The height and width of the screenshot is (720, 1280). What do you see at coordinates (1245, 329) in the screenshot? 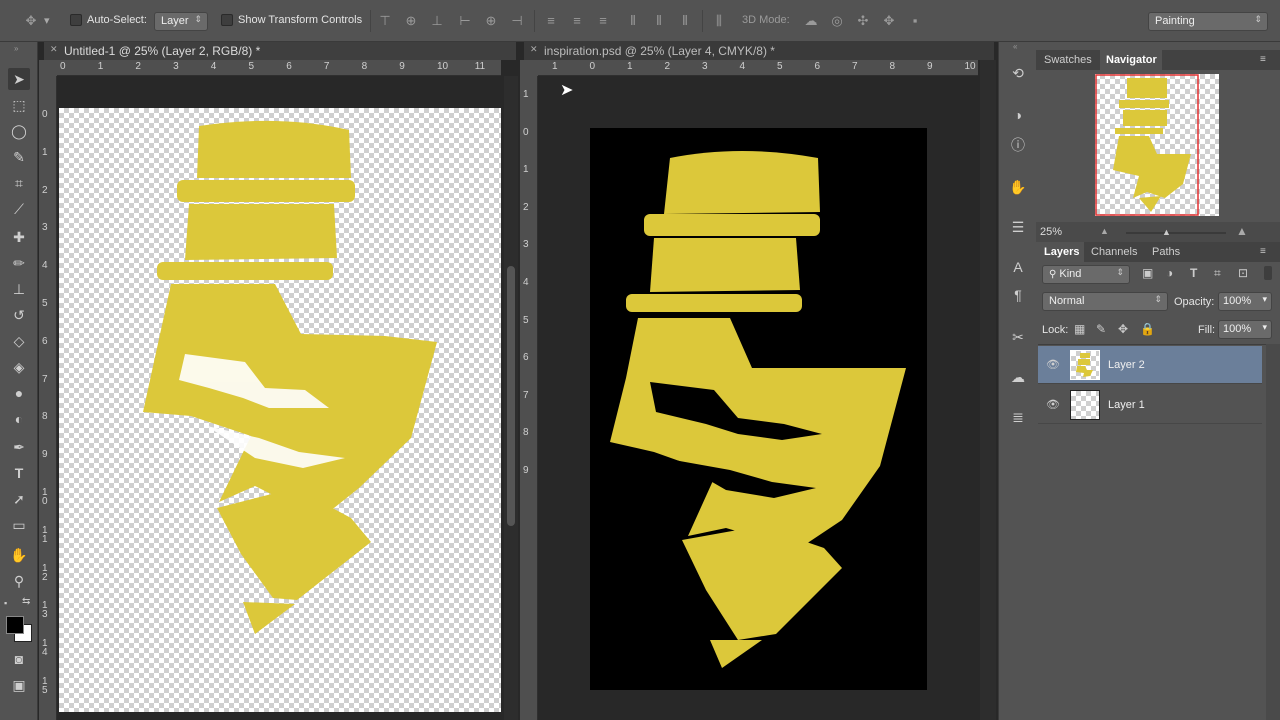
I see `fill-field: 100% ▾` at bounding box center [1245, 329].